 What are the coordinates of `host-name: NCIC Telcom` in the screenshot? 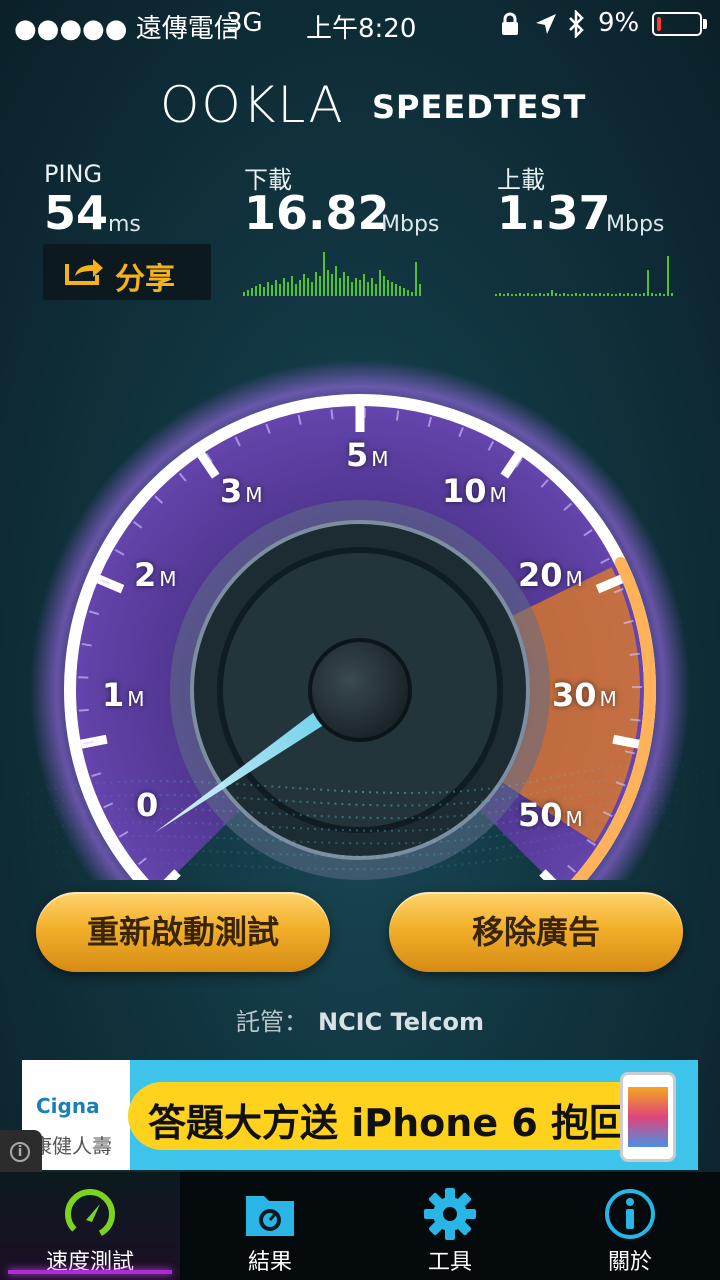 It's located at (400, 1022).